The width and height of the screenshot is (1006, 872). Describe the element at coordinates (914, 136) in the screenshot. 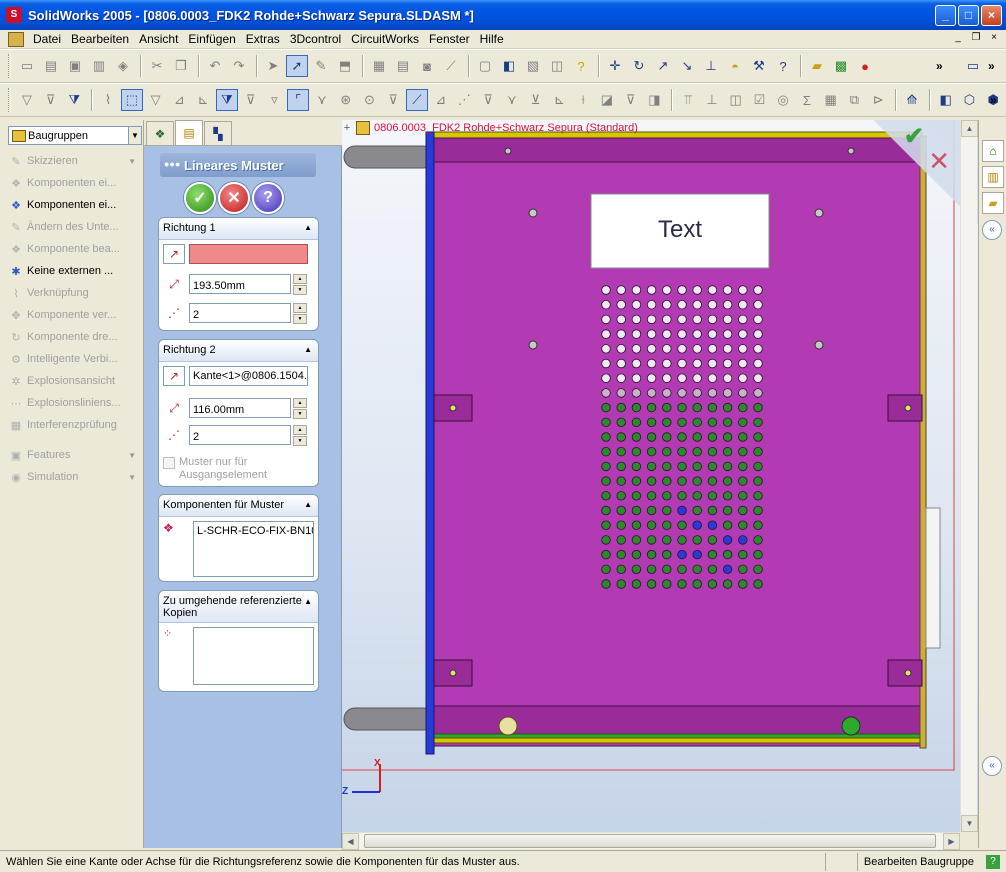

I see `confirm-ok-icon: ✔` at that location.